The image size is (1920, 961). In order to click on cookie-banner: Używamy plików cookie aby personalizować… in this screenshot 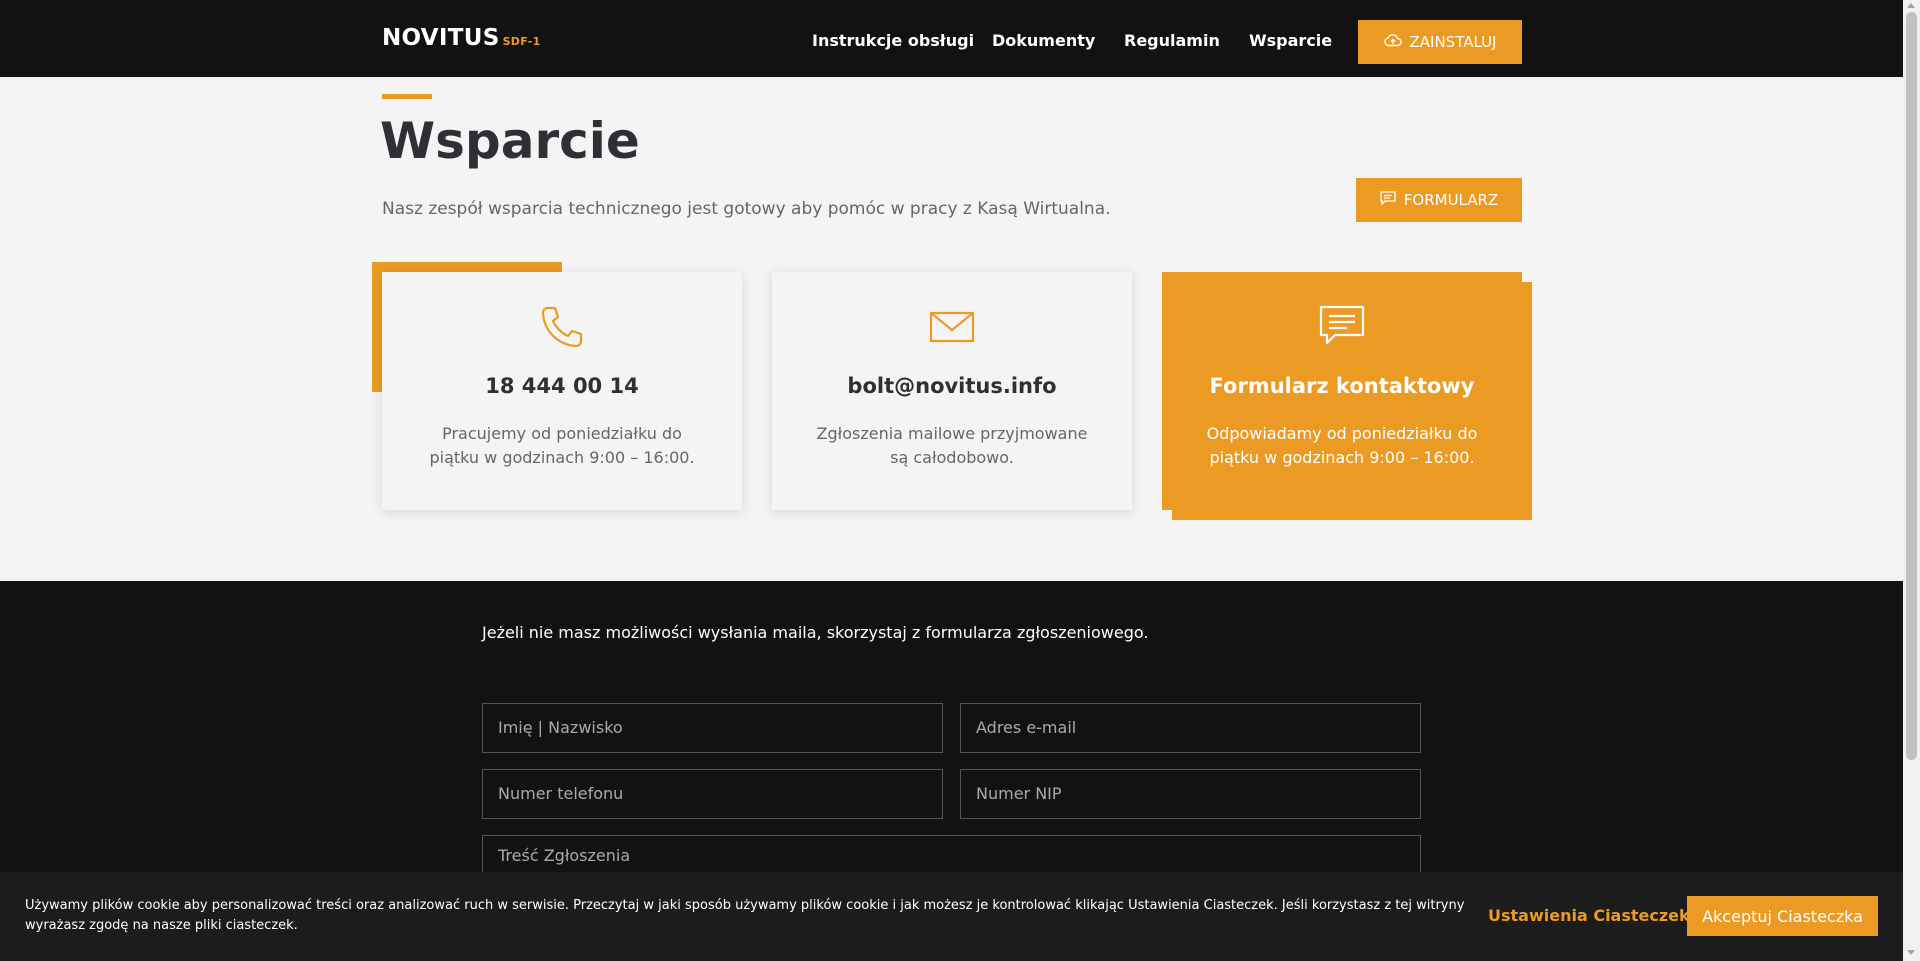, I will do `click(951, 916)`.